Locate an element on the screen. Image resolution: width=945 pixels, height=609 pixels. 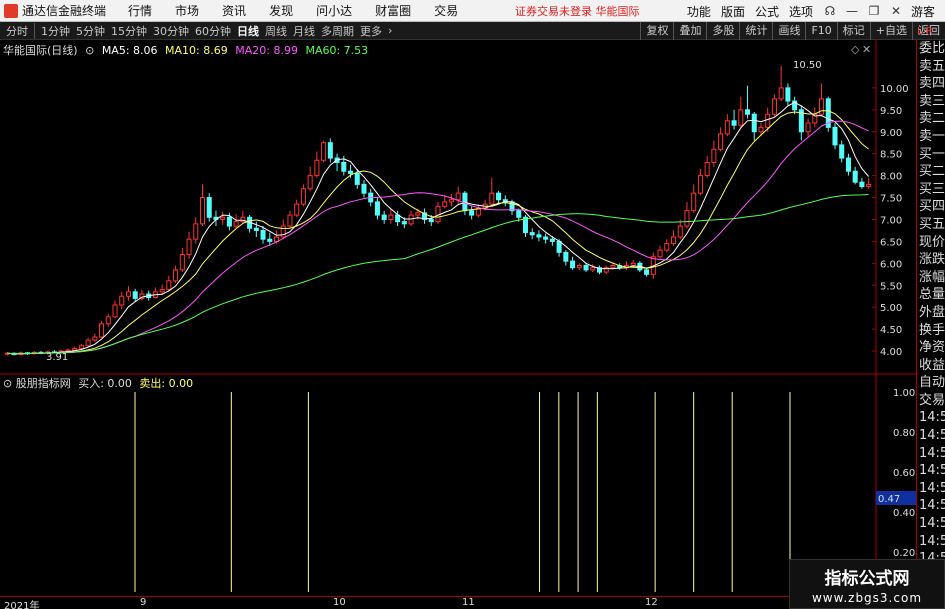
period-daily: 日线 is located at coordinates (248, 31).